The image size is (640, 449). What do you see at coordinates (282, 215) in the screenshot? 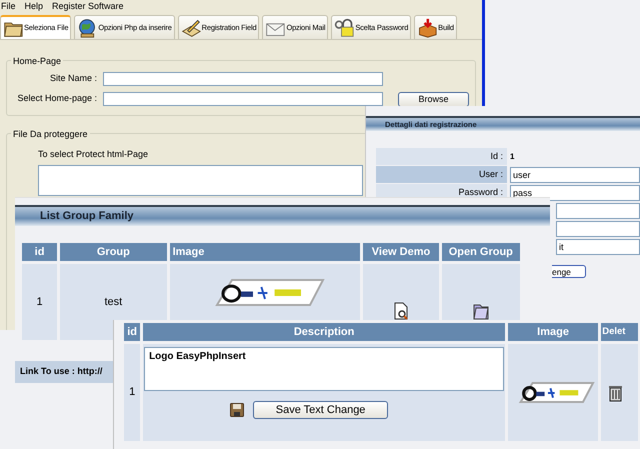
I see `window-title: List Group Family` at bounding box center [282, 215].